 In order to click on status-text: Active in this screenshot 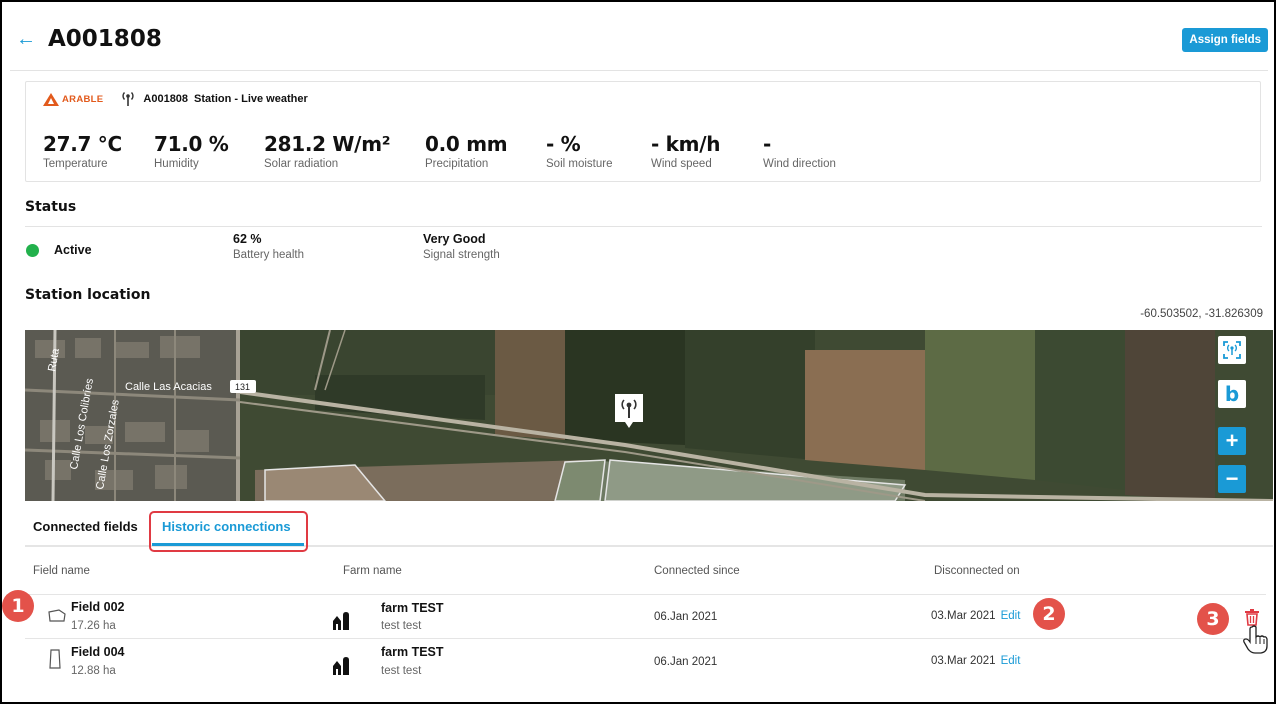, I will do `click(73, 250)`.